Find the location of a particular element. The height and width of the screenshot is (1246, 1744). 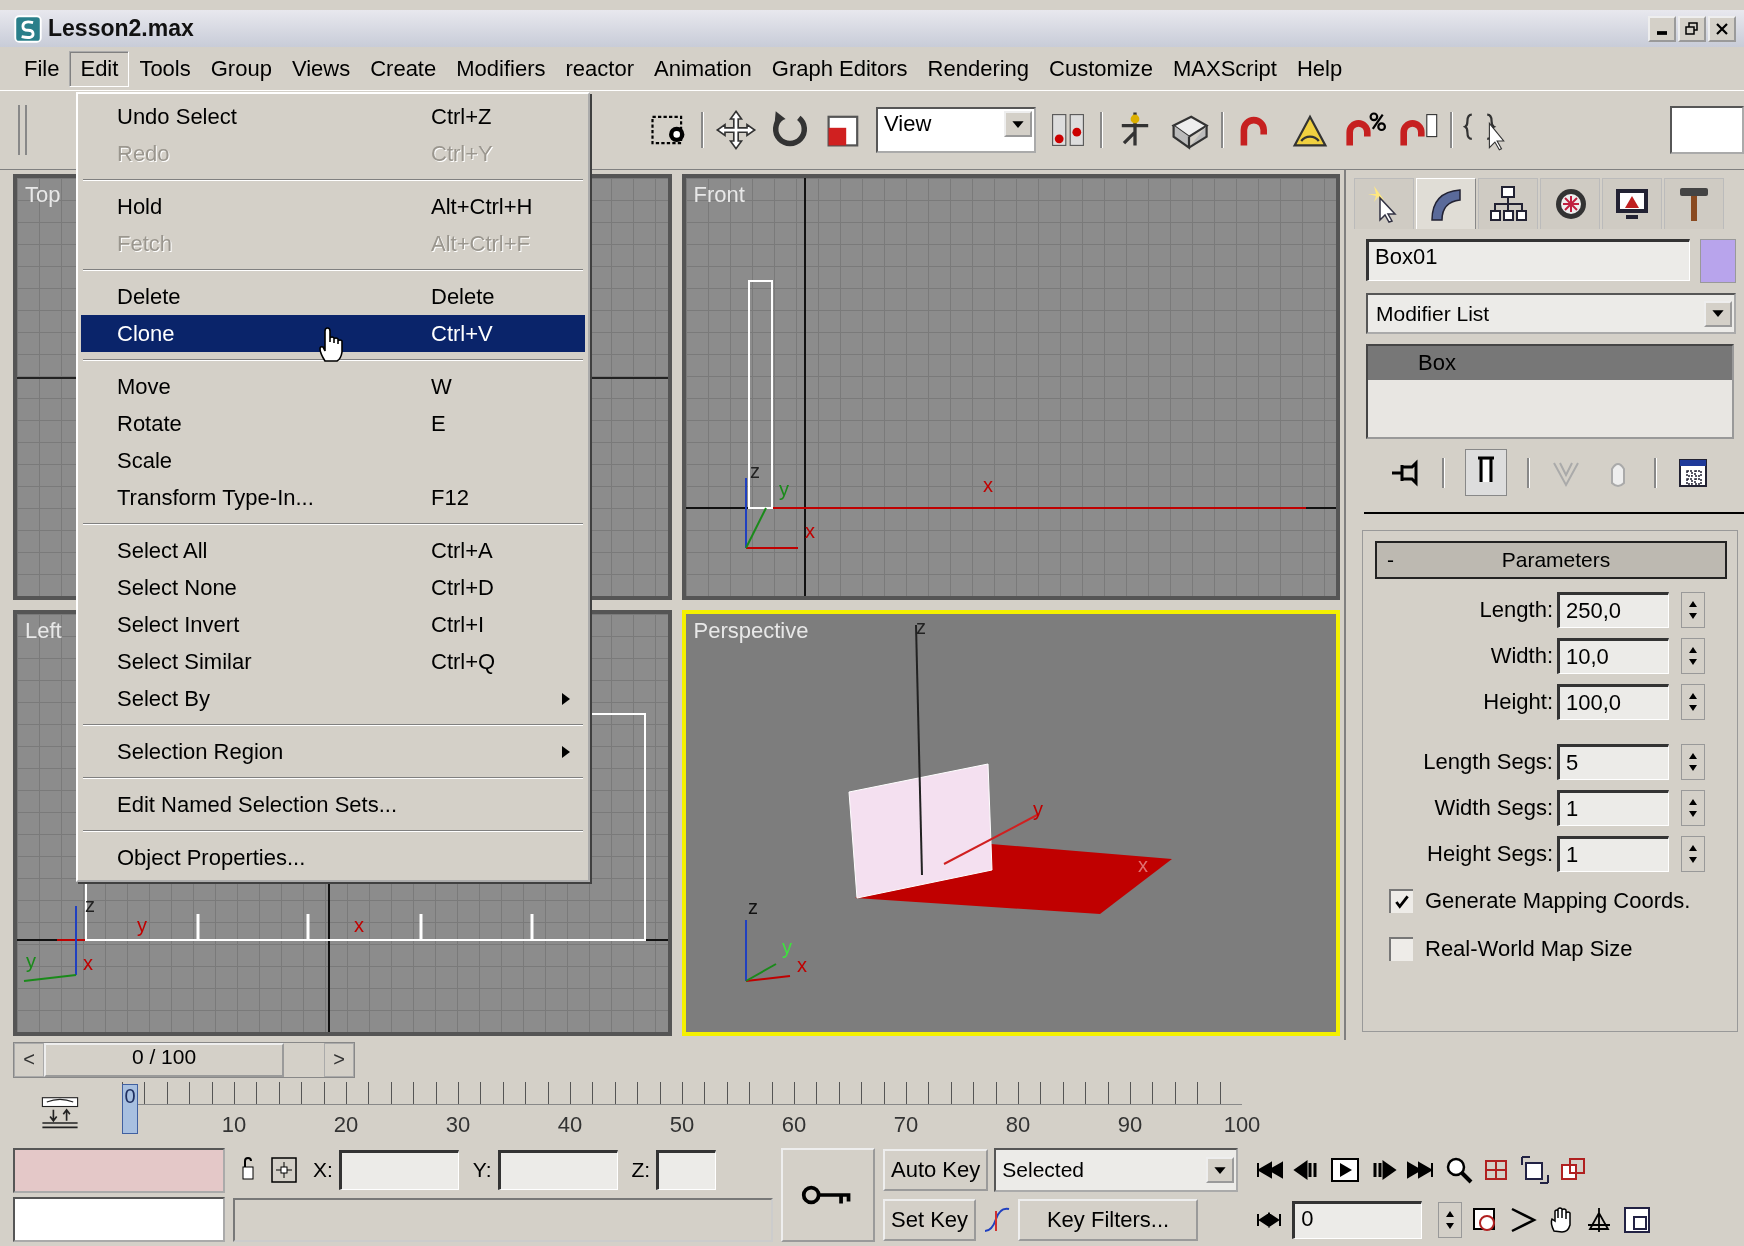

frame-tick-label: 60 is located at coordinates (794, 1125).